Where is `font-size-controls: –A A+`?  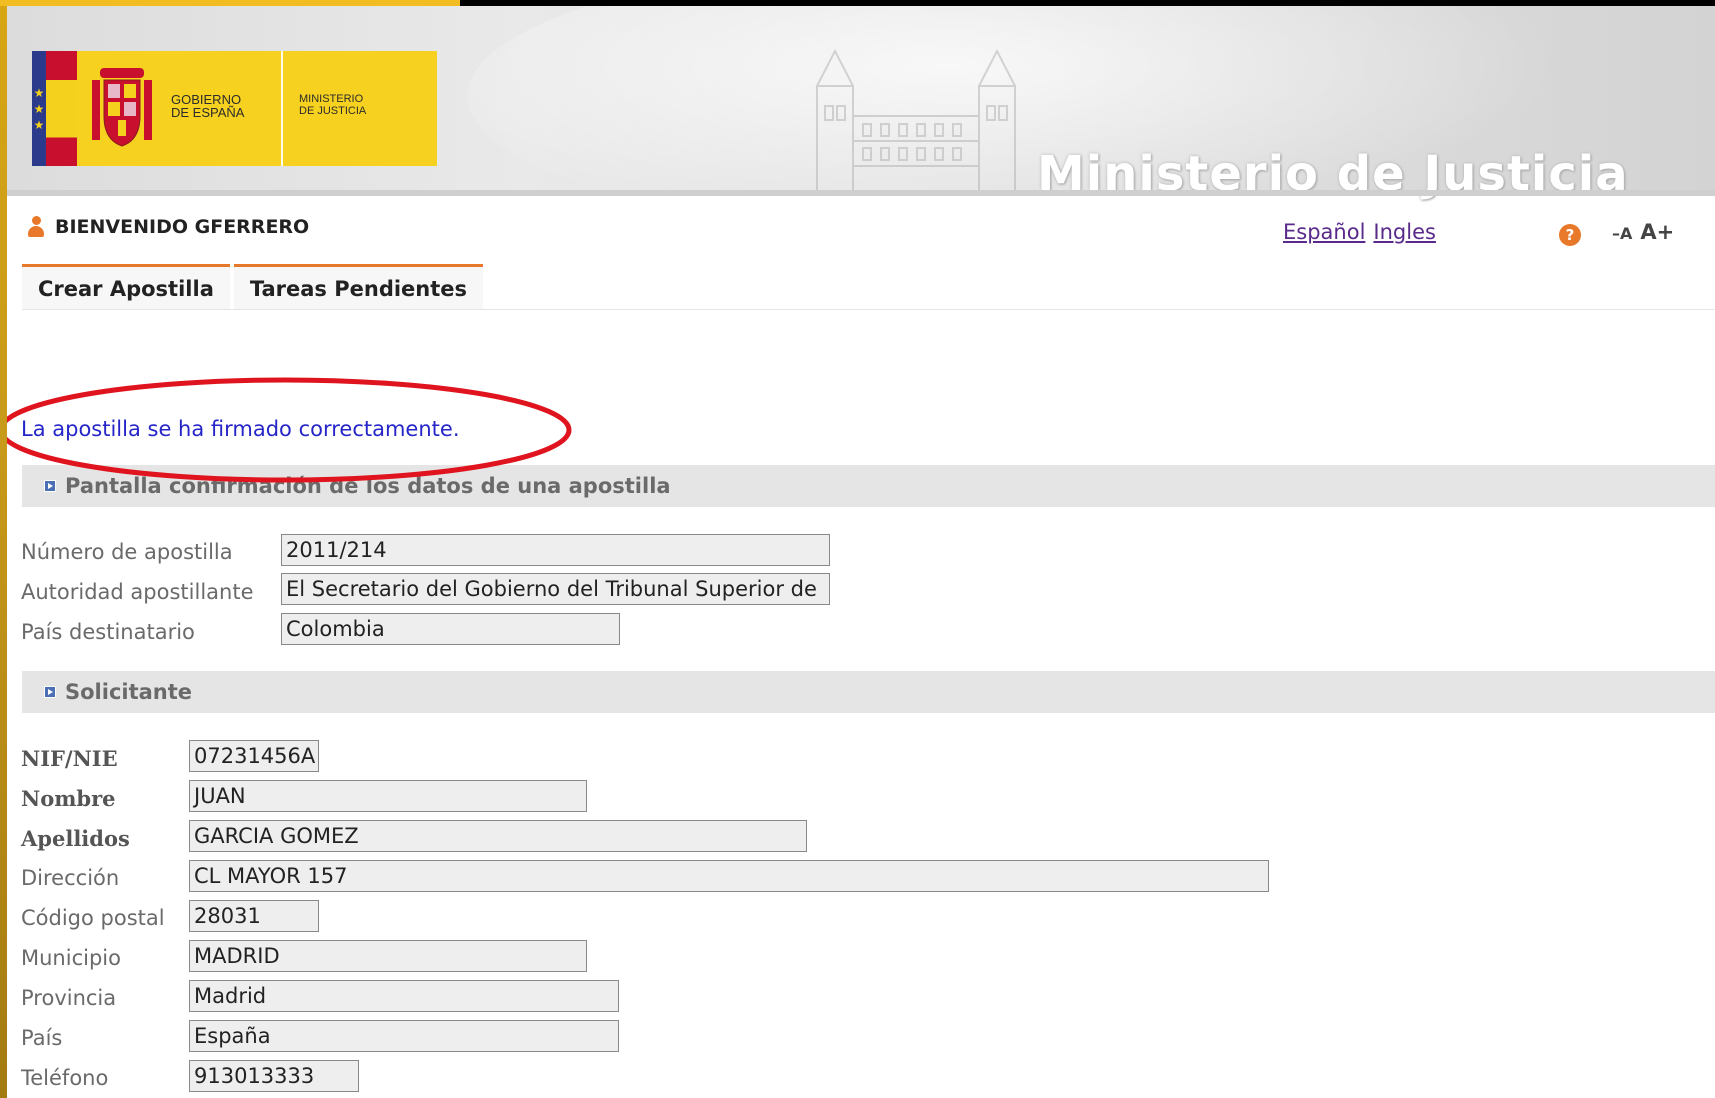 font-size-controls: –A A+ is located at coordinates (1643, 232).